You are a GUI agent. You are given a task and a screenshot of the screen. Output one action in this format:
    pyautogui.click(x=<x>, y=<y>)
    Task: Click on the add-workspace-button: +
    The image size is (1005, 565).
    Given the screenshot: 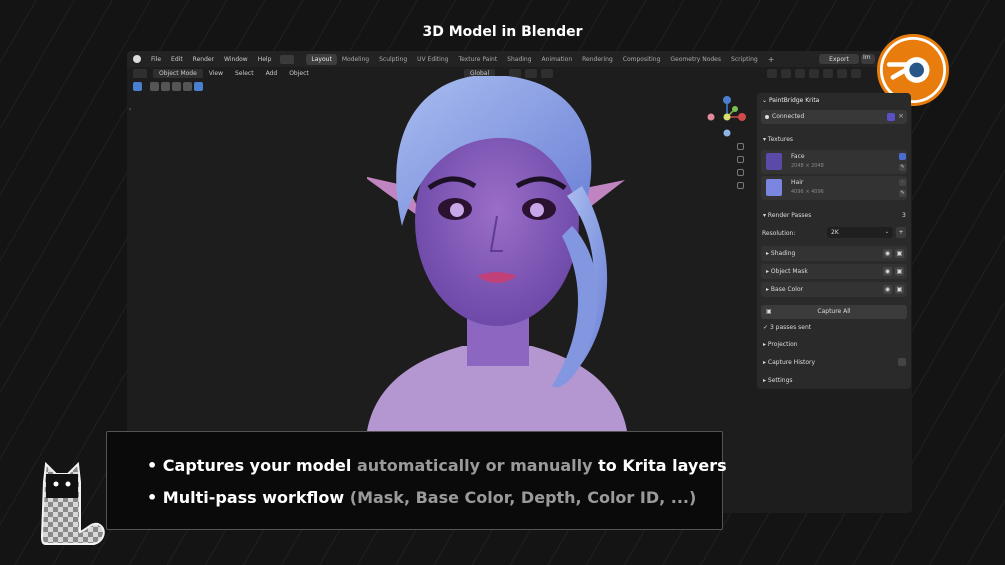 What is the action you would take?
    pyautogui.click(x=771, y=59)
    